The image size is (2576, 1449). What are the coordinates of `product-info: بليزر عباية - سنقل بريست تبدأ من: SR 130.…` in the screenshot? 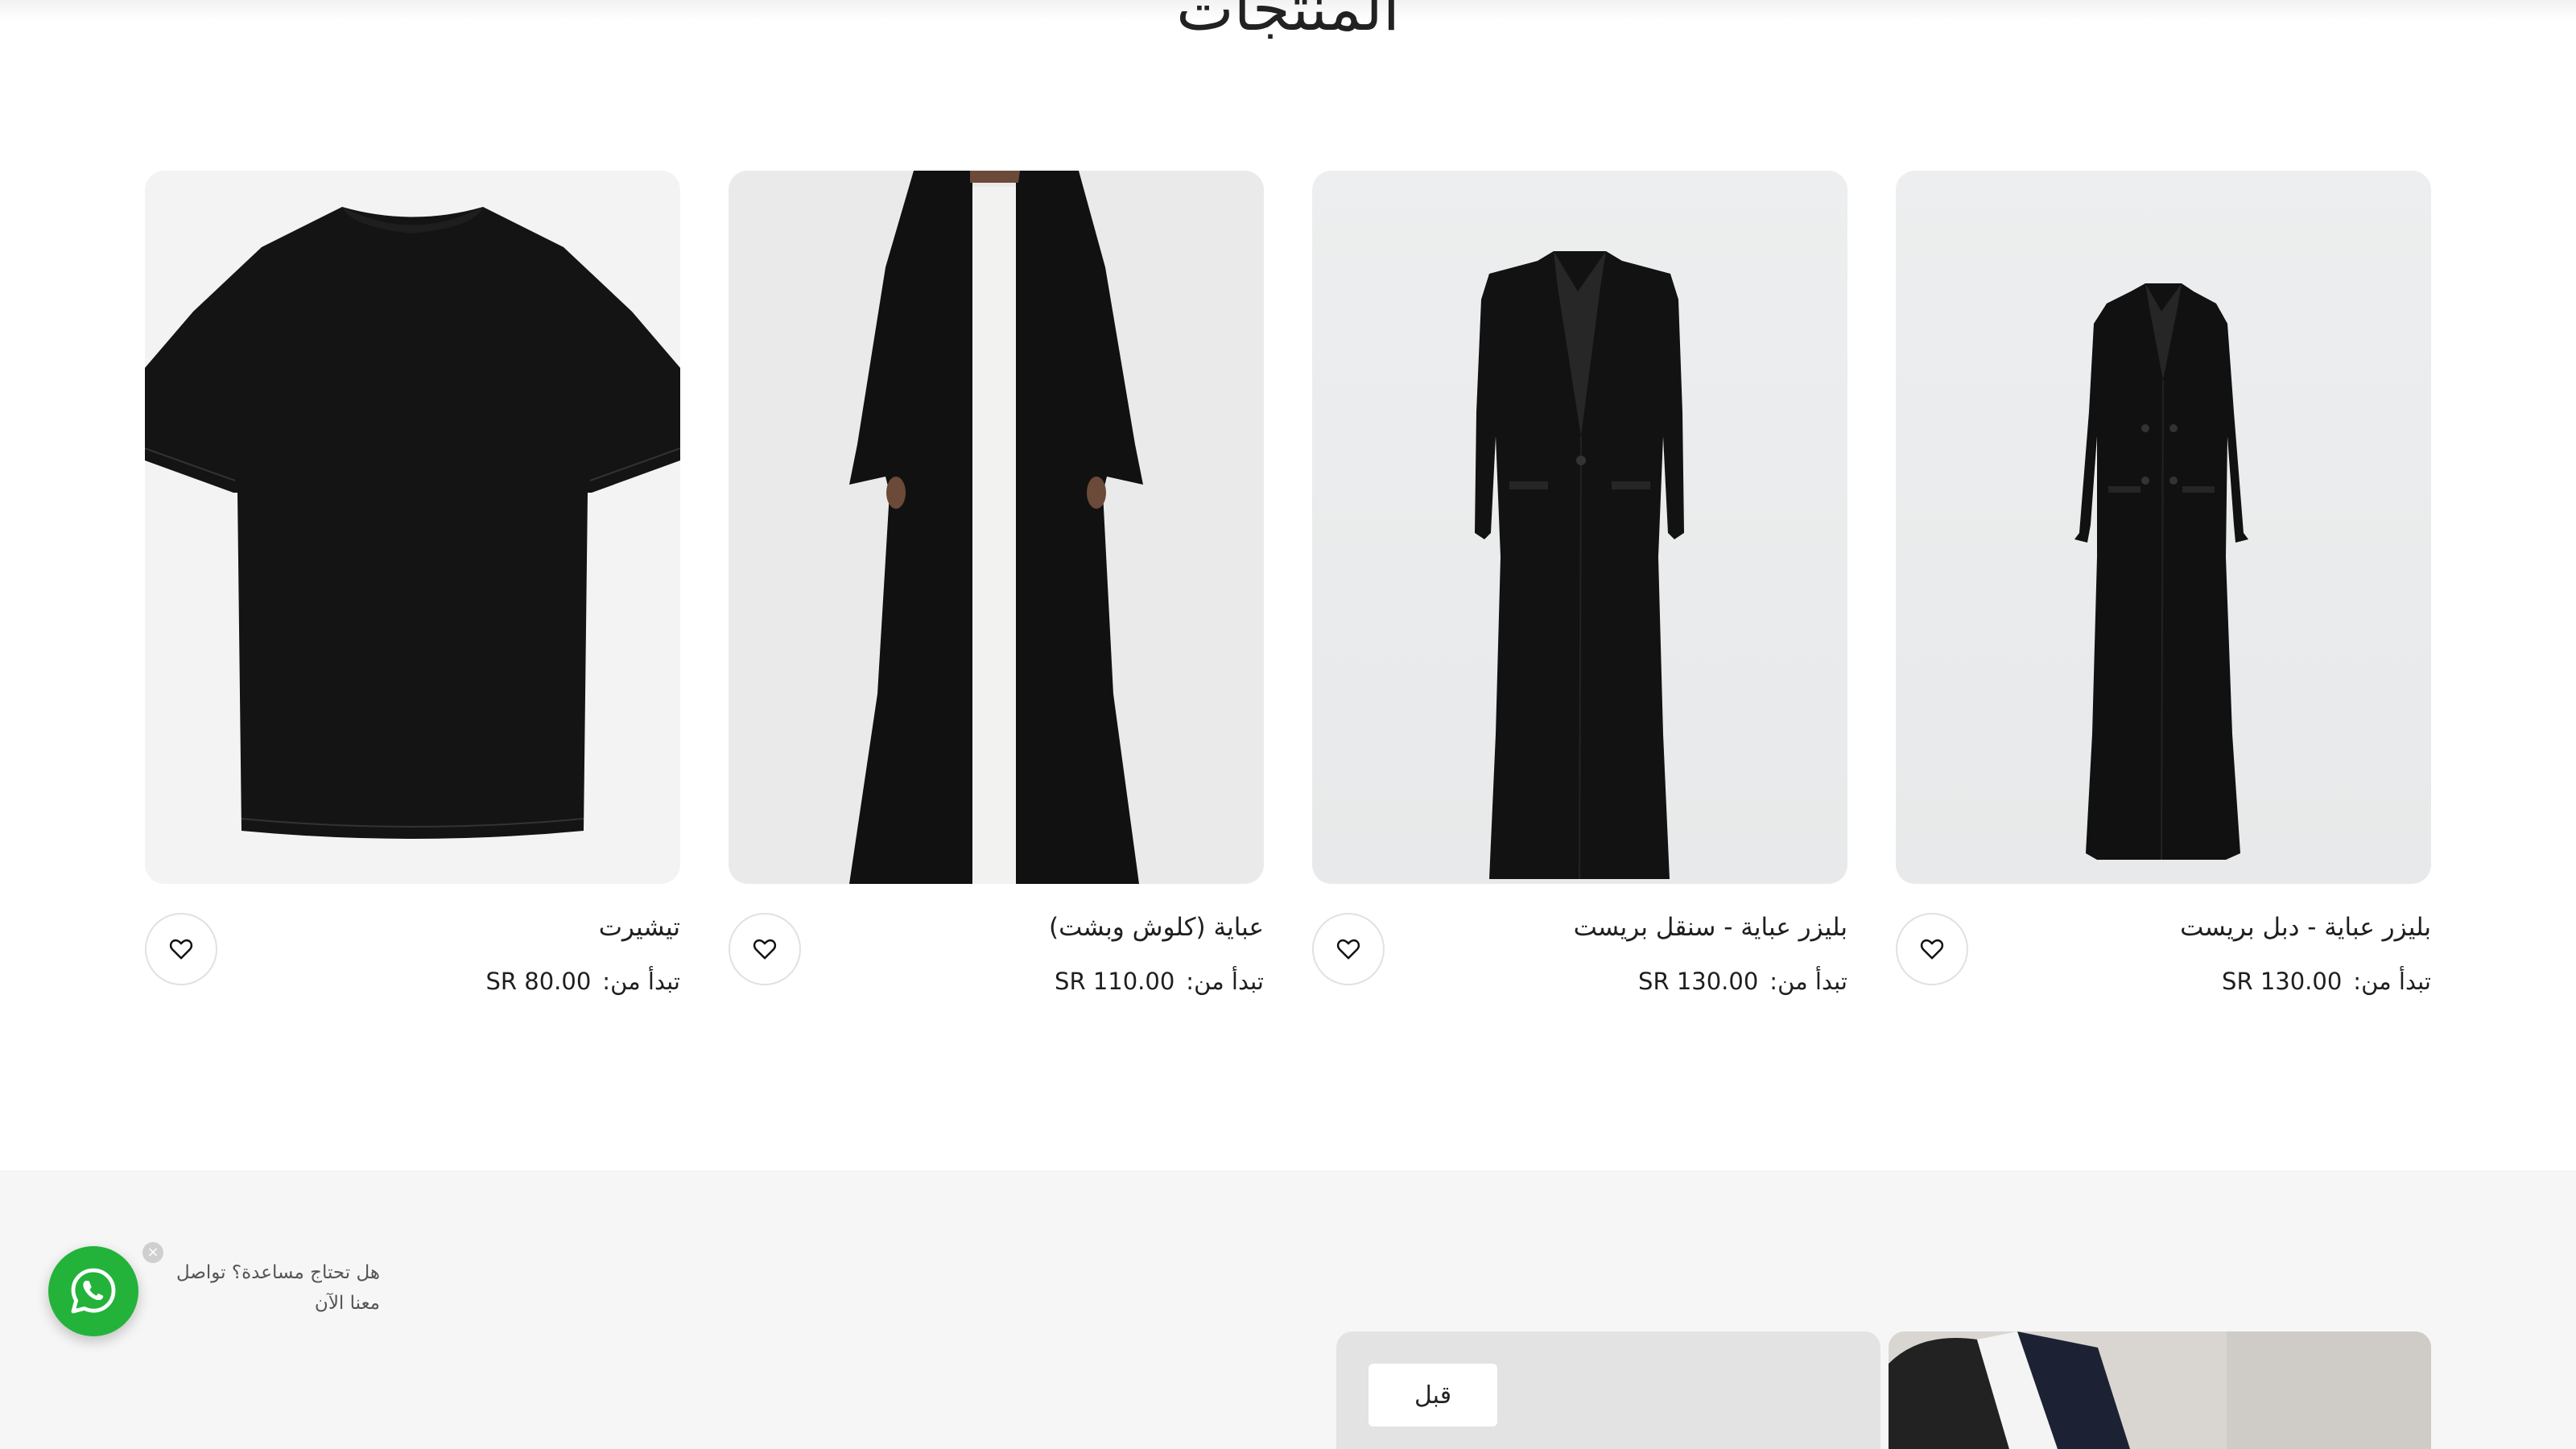 It's located at (1579, 973).